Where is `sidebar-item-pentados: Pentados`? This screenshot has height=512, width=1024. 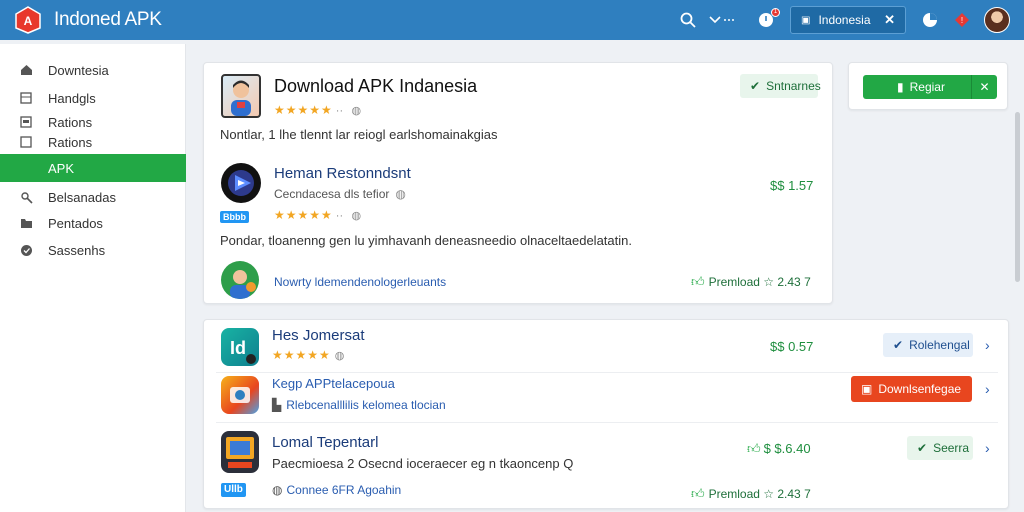
sidebar-item-pentados: Pentados is located at coordinates (93, 223).